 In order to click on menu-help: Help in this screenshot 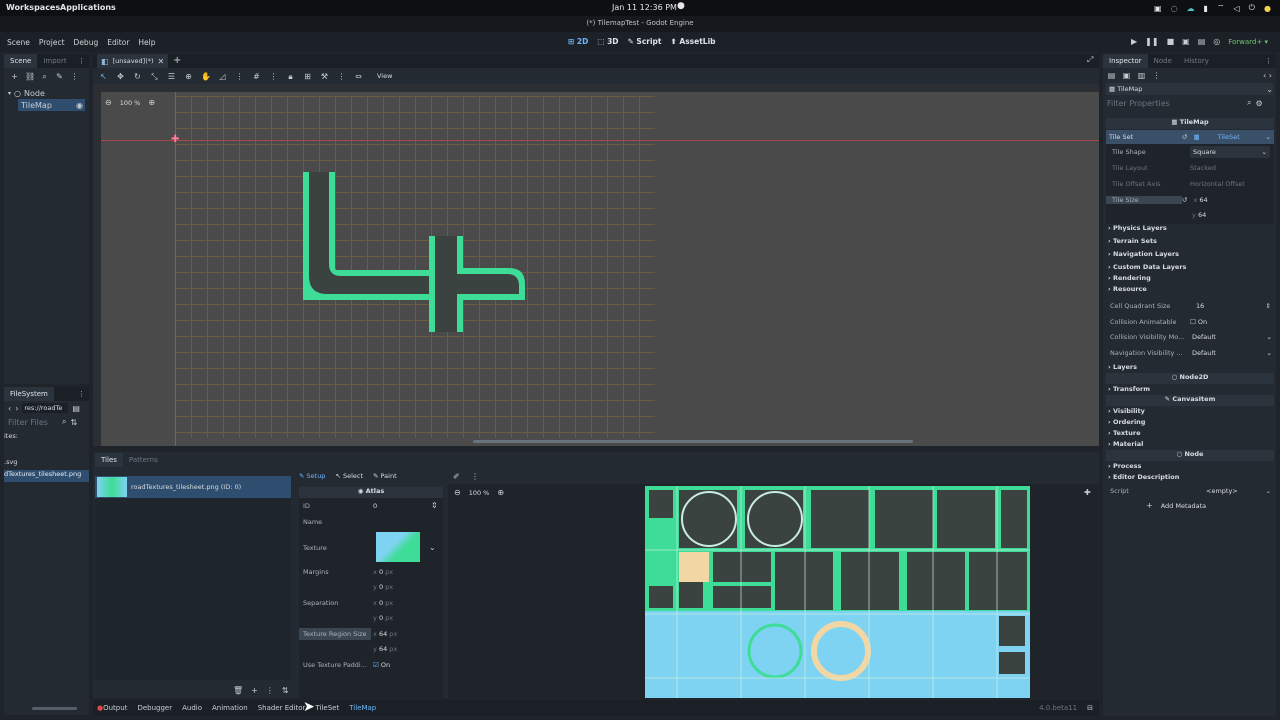, I will do `click(146, 42)`.